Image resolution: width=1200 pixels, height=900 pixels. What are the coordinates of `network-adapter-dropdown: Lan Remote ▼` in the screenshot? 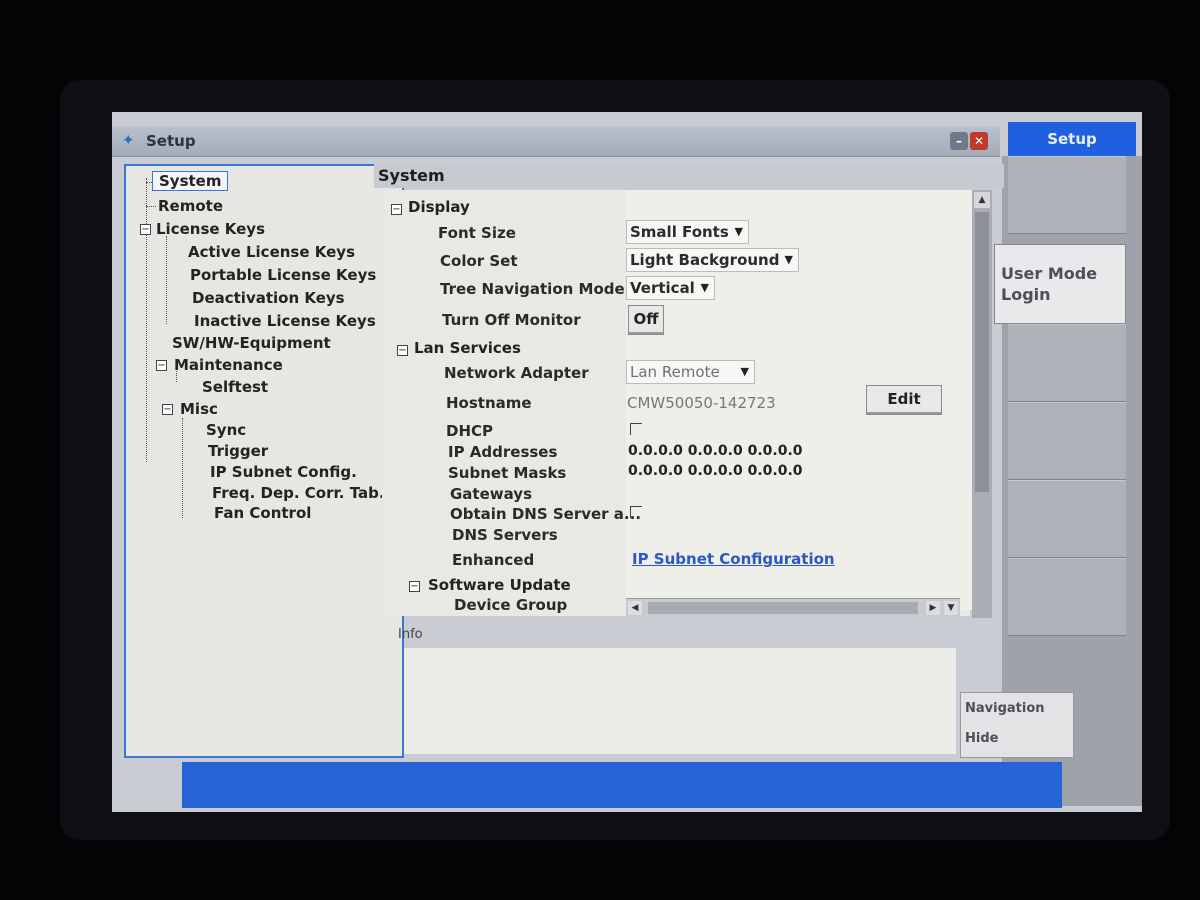 It's located at (690, 372).